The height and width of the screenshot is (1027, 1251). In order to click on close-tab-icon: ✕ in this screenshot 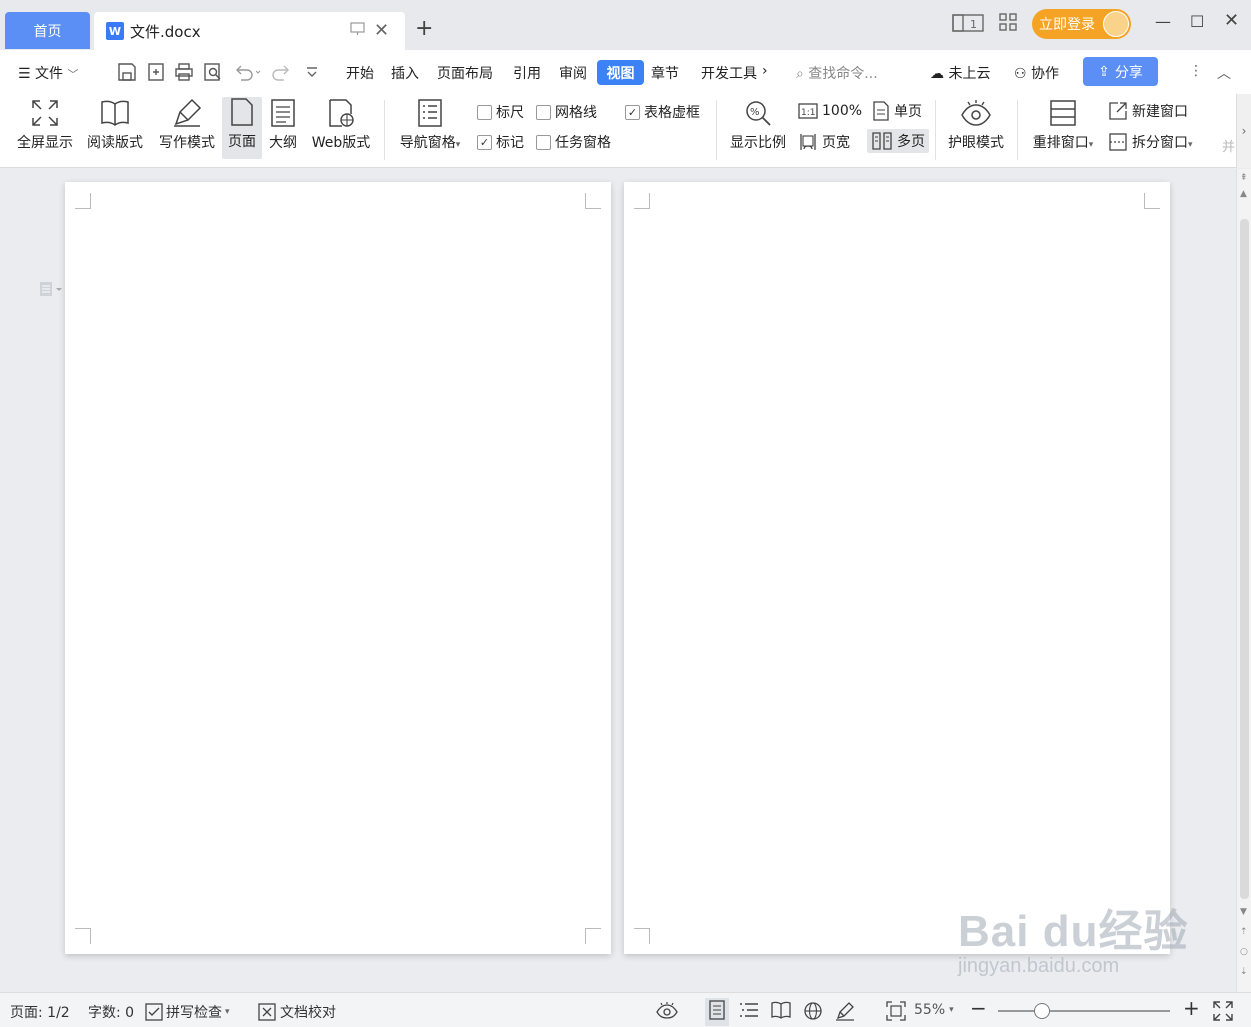, I will do `click(381, 30)`.